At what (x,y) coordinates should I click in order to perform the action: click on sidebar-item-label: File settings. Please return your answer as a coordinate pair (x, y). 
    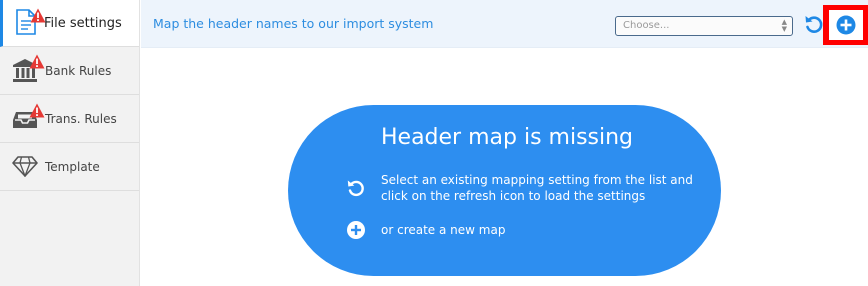
    Looking at the image, I should click on (83, 23).